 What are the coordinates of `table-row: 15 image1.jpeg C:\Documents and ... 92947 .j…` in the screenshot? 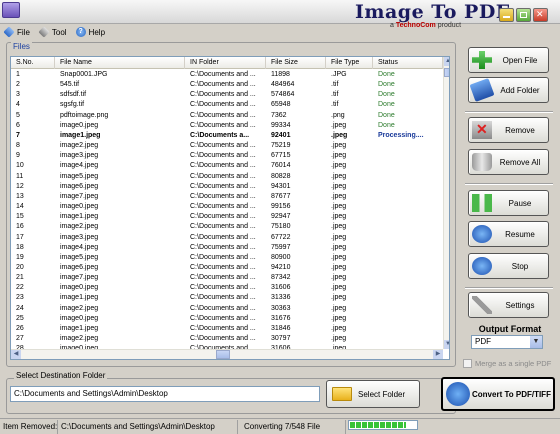 It's located at (227, 217).